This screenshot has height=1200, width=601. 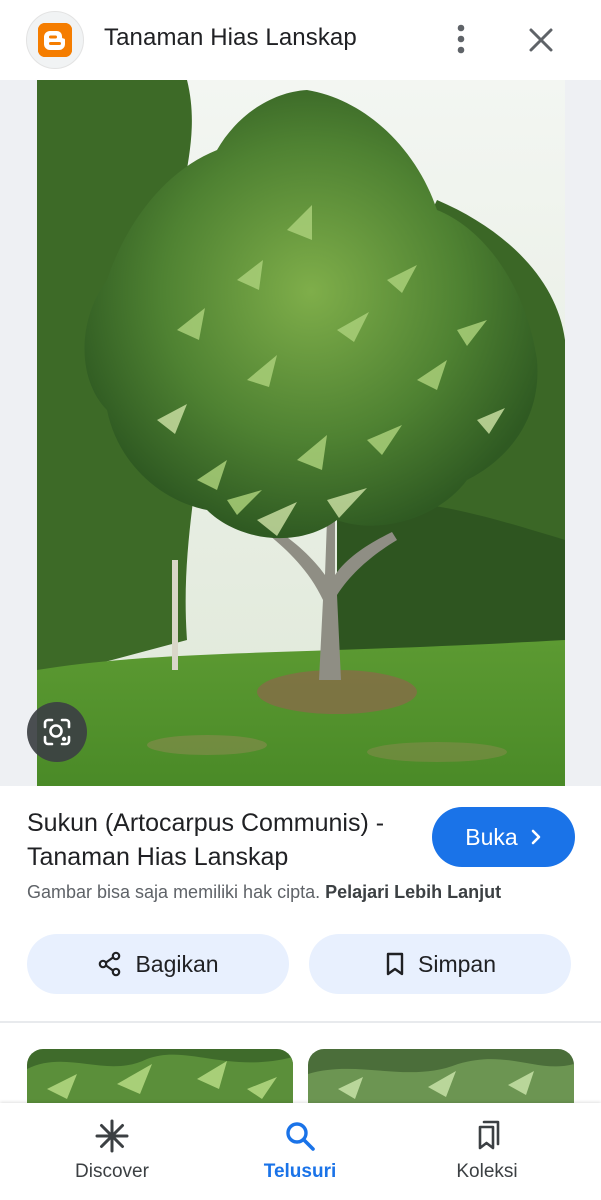 What do you see at coordinates (491, 836) in the screenshot?
I see `open-button-label: Buka` at bounding box center [491, 836].